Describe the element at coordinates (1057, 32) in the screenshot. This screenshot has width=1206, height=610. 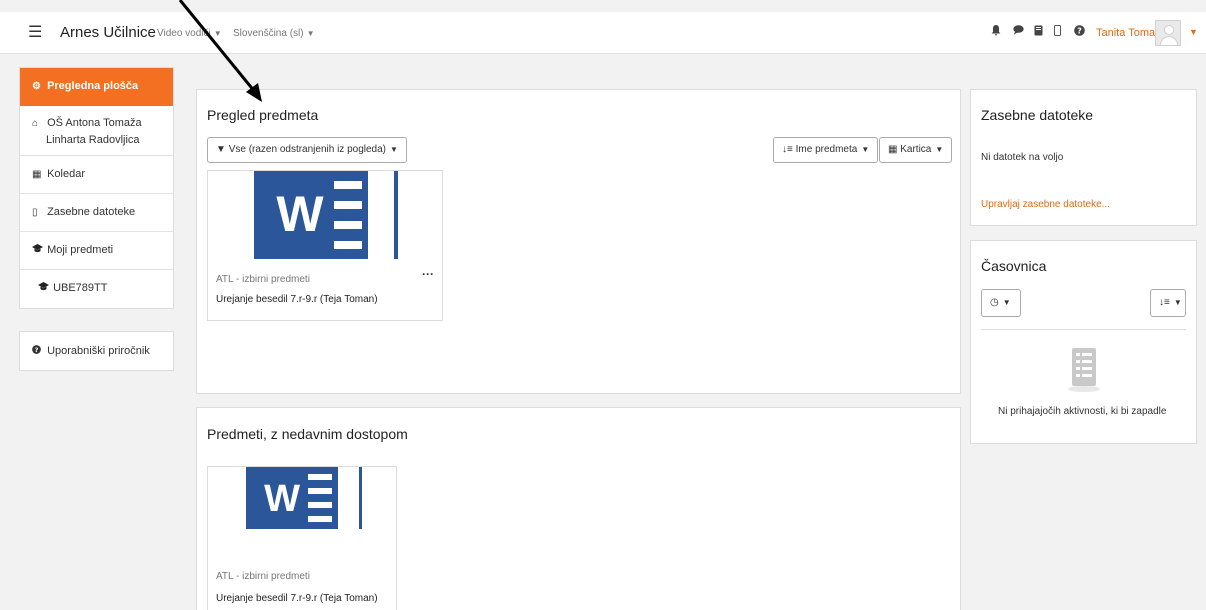
I see `mobile-icon` at that location.